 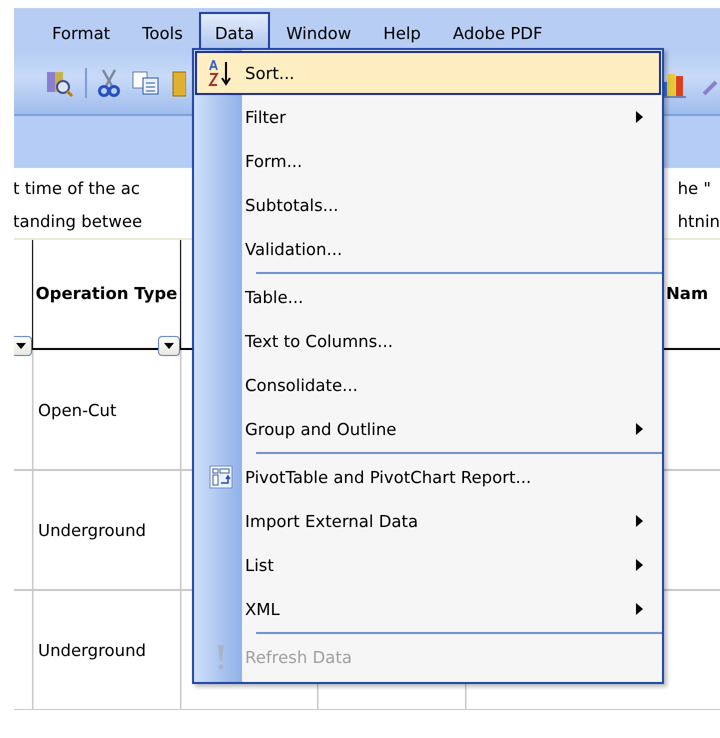 What do you see at coordinates (428, 521) in the screenshot?
I see `menu-item: Import External Data` at bounding box center [428, 521].